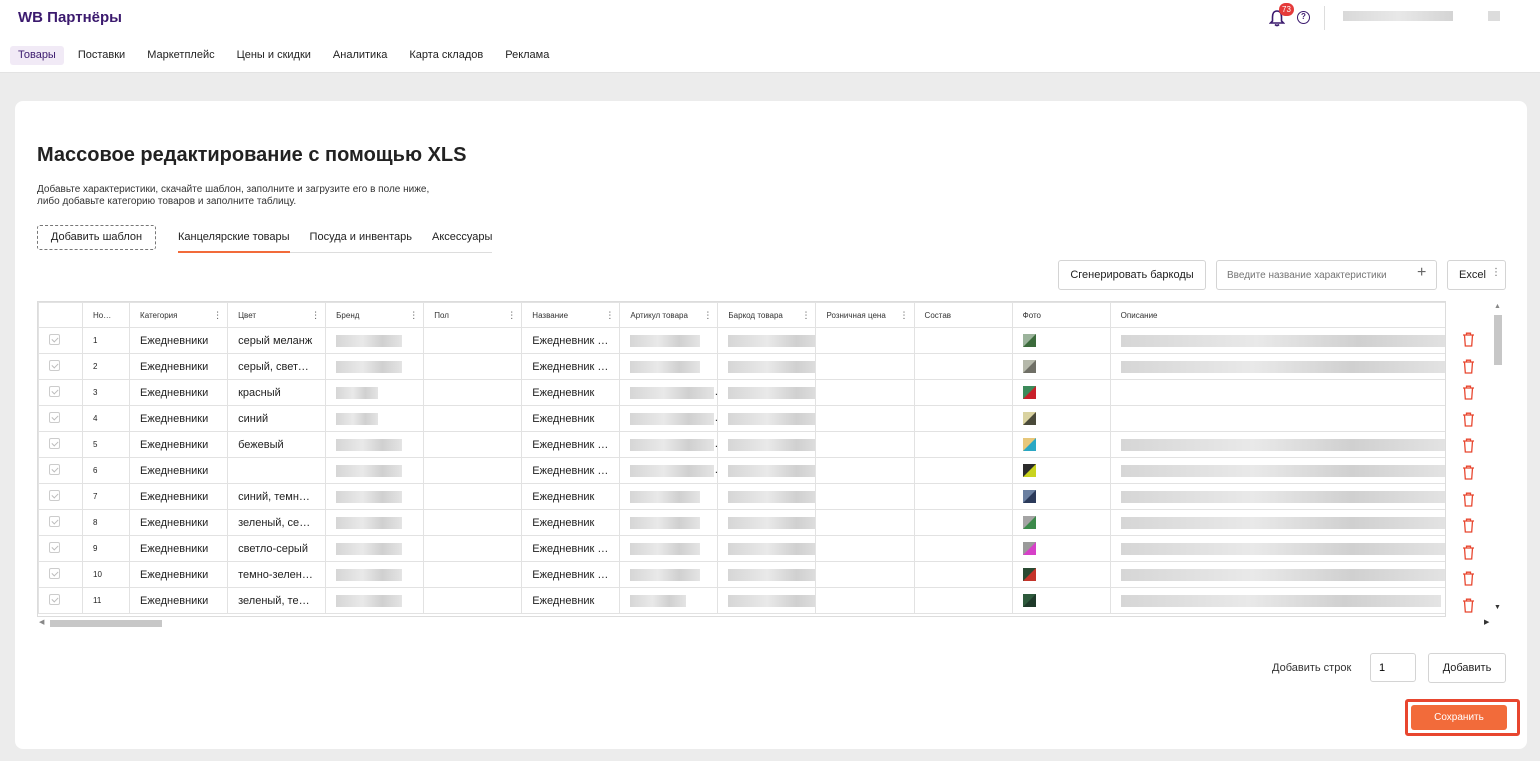 The width and height of the screenshot is (1540, 761). Describe the element at coordinates (106, 574) in the screenshot. I see `cell-number: 10` at that location.